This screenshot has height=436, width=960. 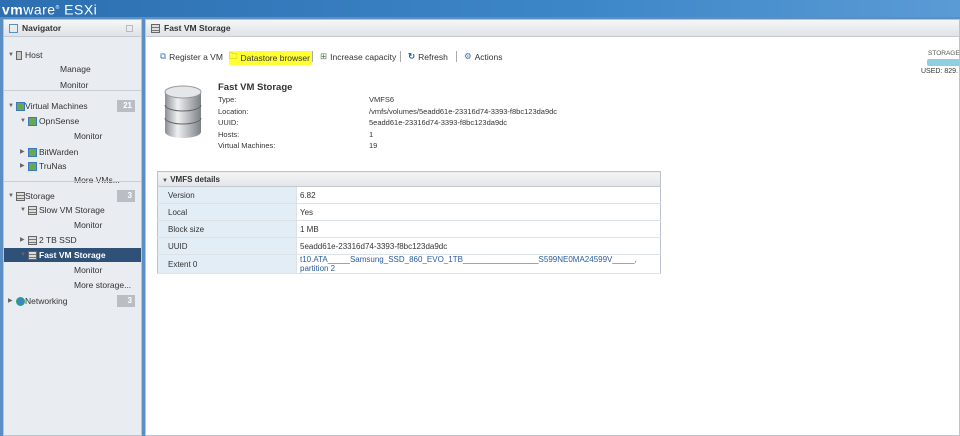 What do you see at coordinates (409, 212) in the screenshot?
I see `table-row: Local Yes` at bounding box center [409, 212].